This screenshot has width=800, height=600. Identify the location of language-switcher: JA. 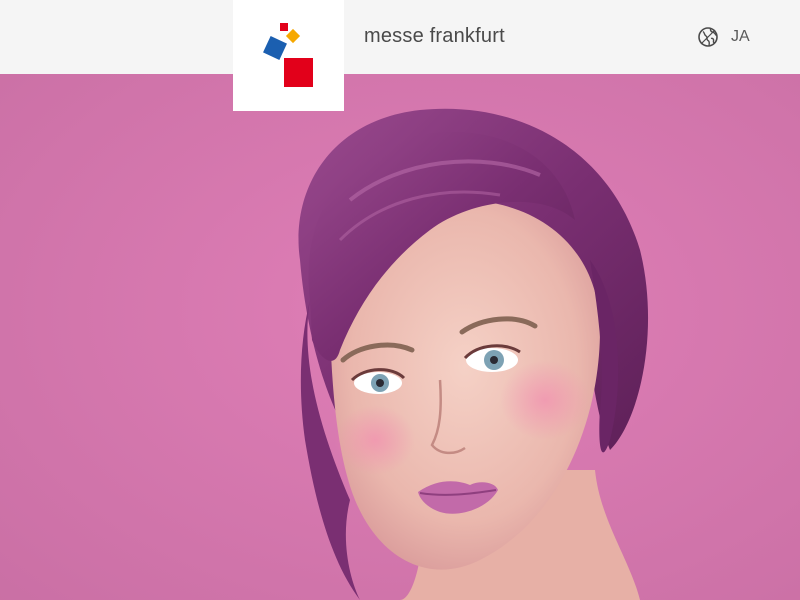
(723, 37).